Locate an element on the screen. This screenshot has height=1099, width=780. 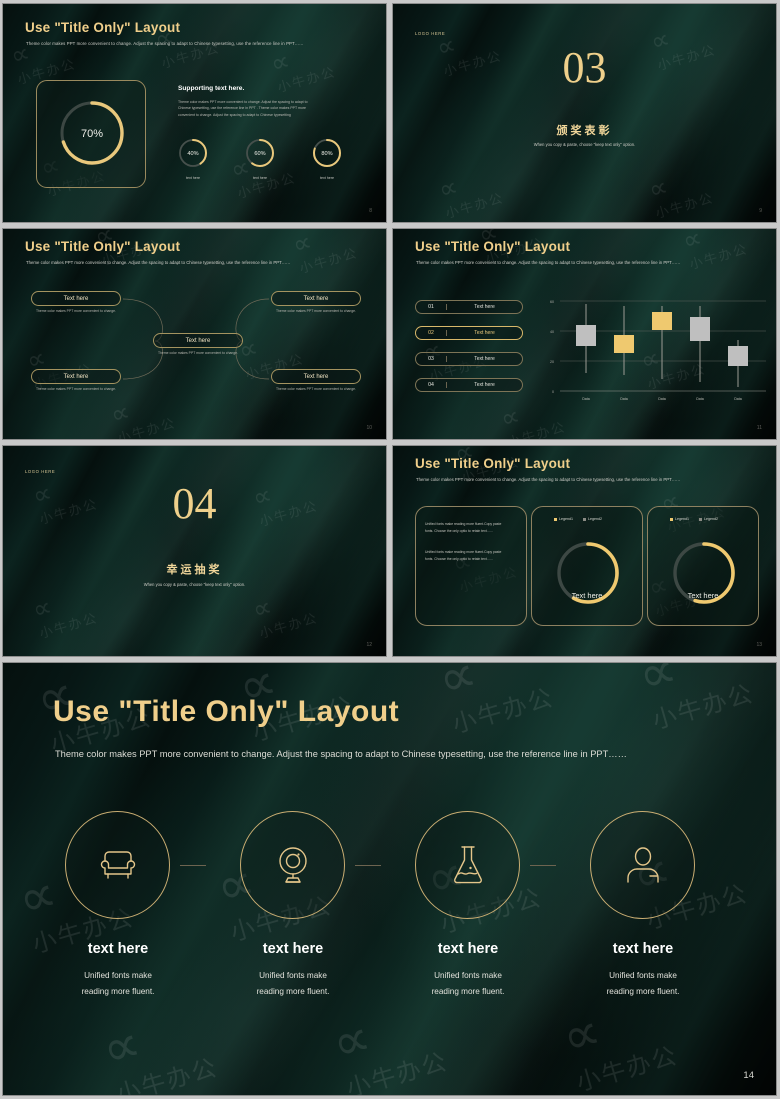
webcam-icon is located at coordinates (292, 865).